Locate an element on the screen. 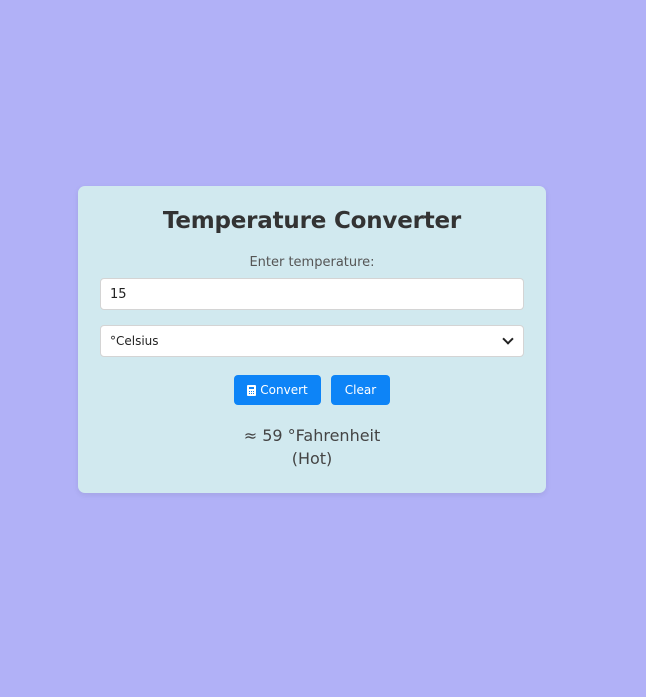 The width and height of the screenshot is (646, 697). unit-select: °Celsius is located at coordinates (312, 341).